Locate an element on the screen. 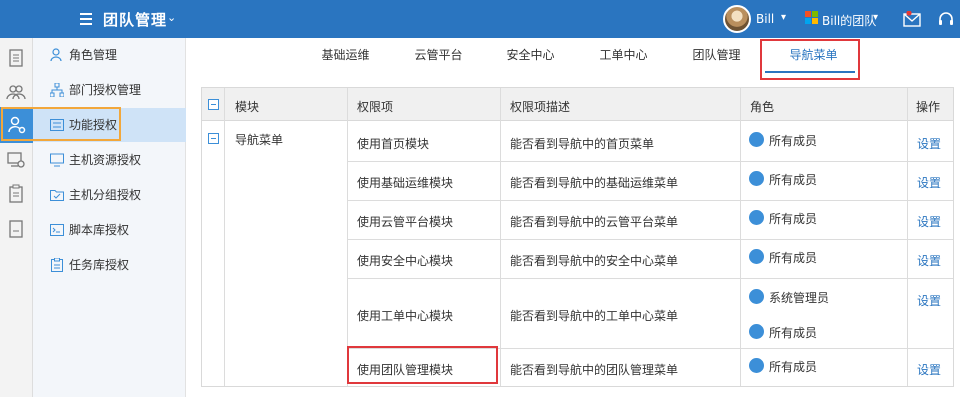  column-header-permission: 权限项 is located at coordinates (375, 107).